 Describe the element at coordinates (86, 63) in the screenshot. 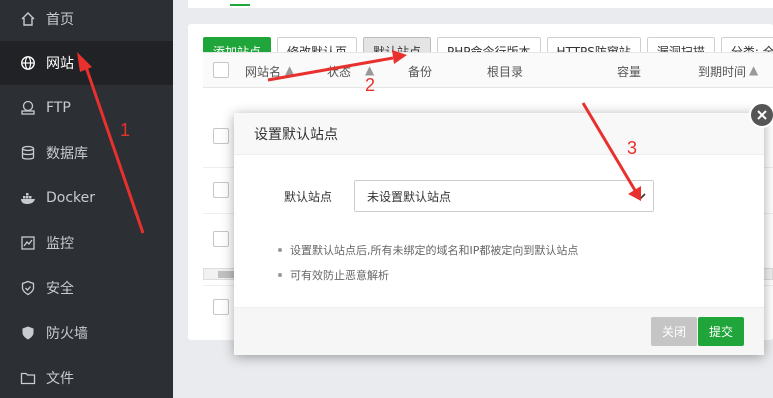

I see `sidebar-item-website: 网站` at that location.